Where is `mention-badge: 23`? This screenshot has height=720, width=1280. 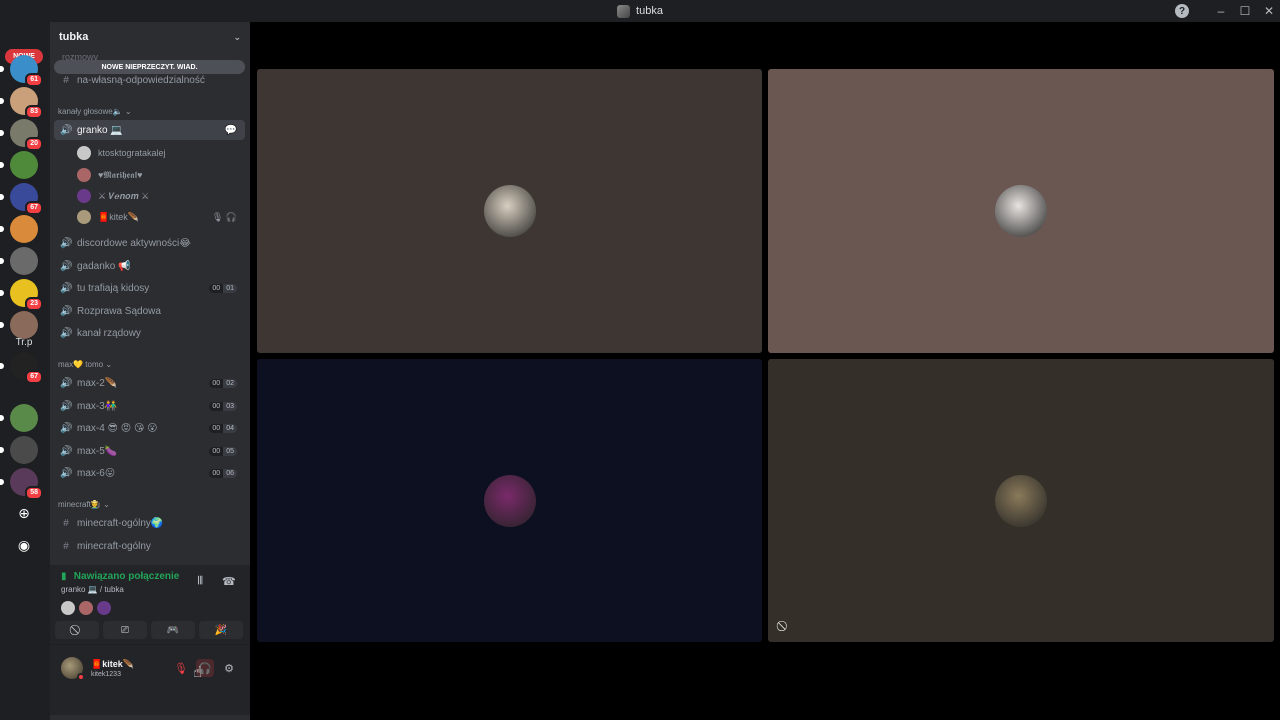
mention-badge: 23 is located at coordinates (34, 304).